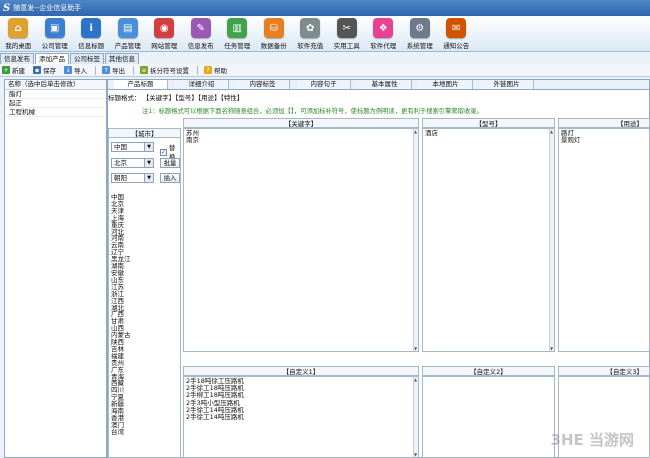 The image size is (650, 458). I want to click on action-button-4: ≡ 拆分符号设置, so click(164, 70).